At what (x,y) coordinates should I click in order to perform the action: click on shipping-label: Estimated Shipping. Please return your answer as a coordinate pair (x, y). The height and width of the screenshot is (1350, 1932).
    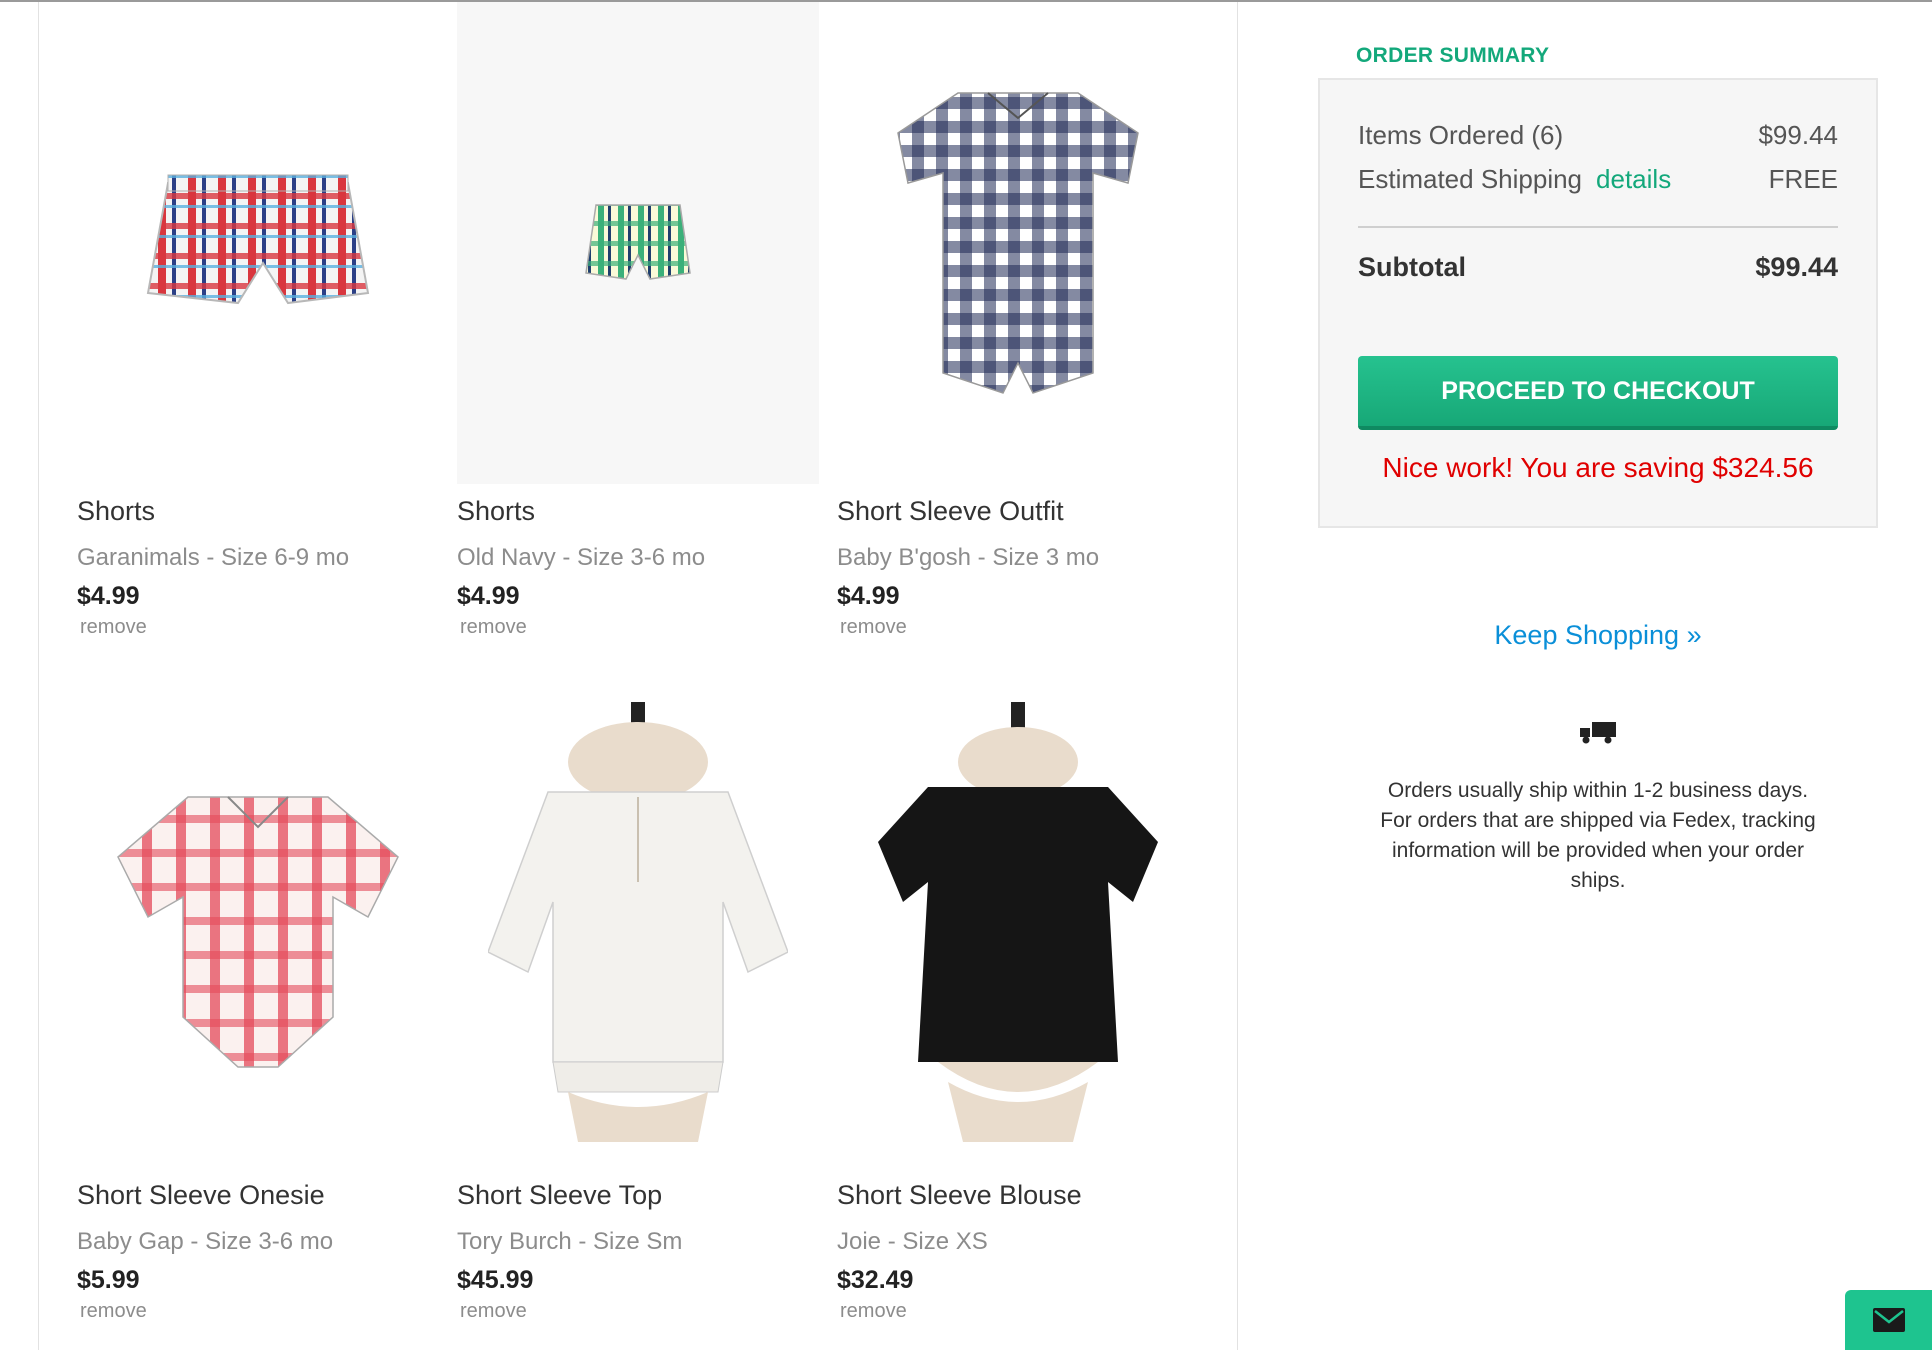
    Looking at the image, I should click on (1470, 179).